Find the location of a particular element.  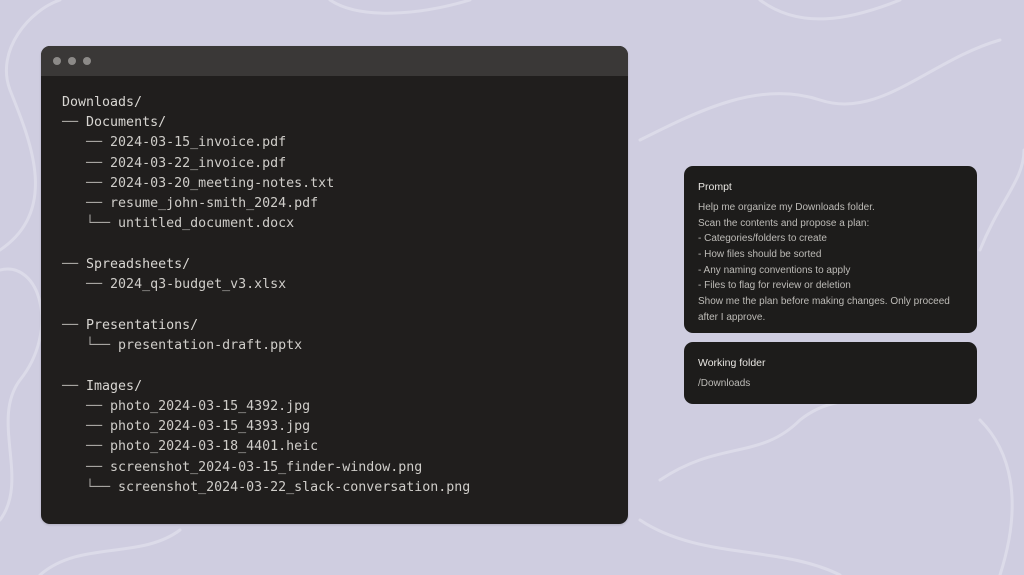

file-name: 2024-03-15_invoice.pdf is located at coordinates (198, 143).